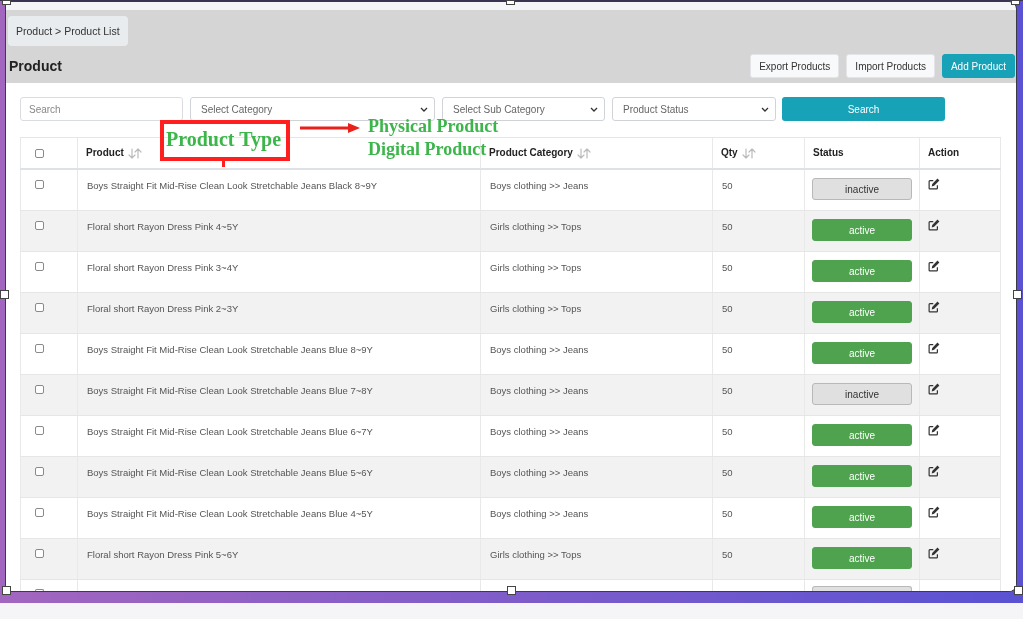  What do you see at coordinates (39, 153) in the screenshot?
I see `select-all-checkbox` at bounding box center [39, 153].